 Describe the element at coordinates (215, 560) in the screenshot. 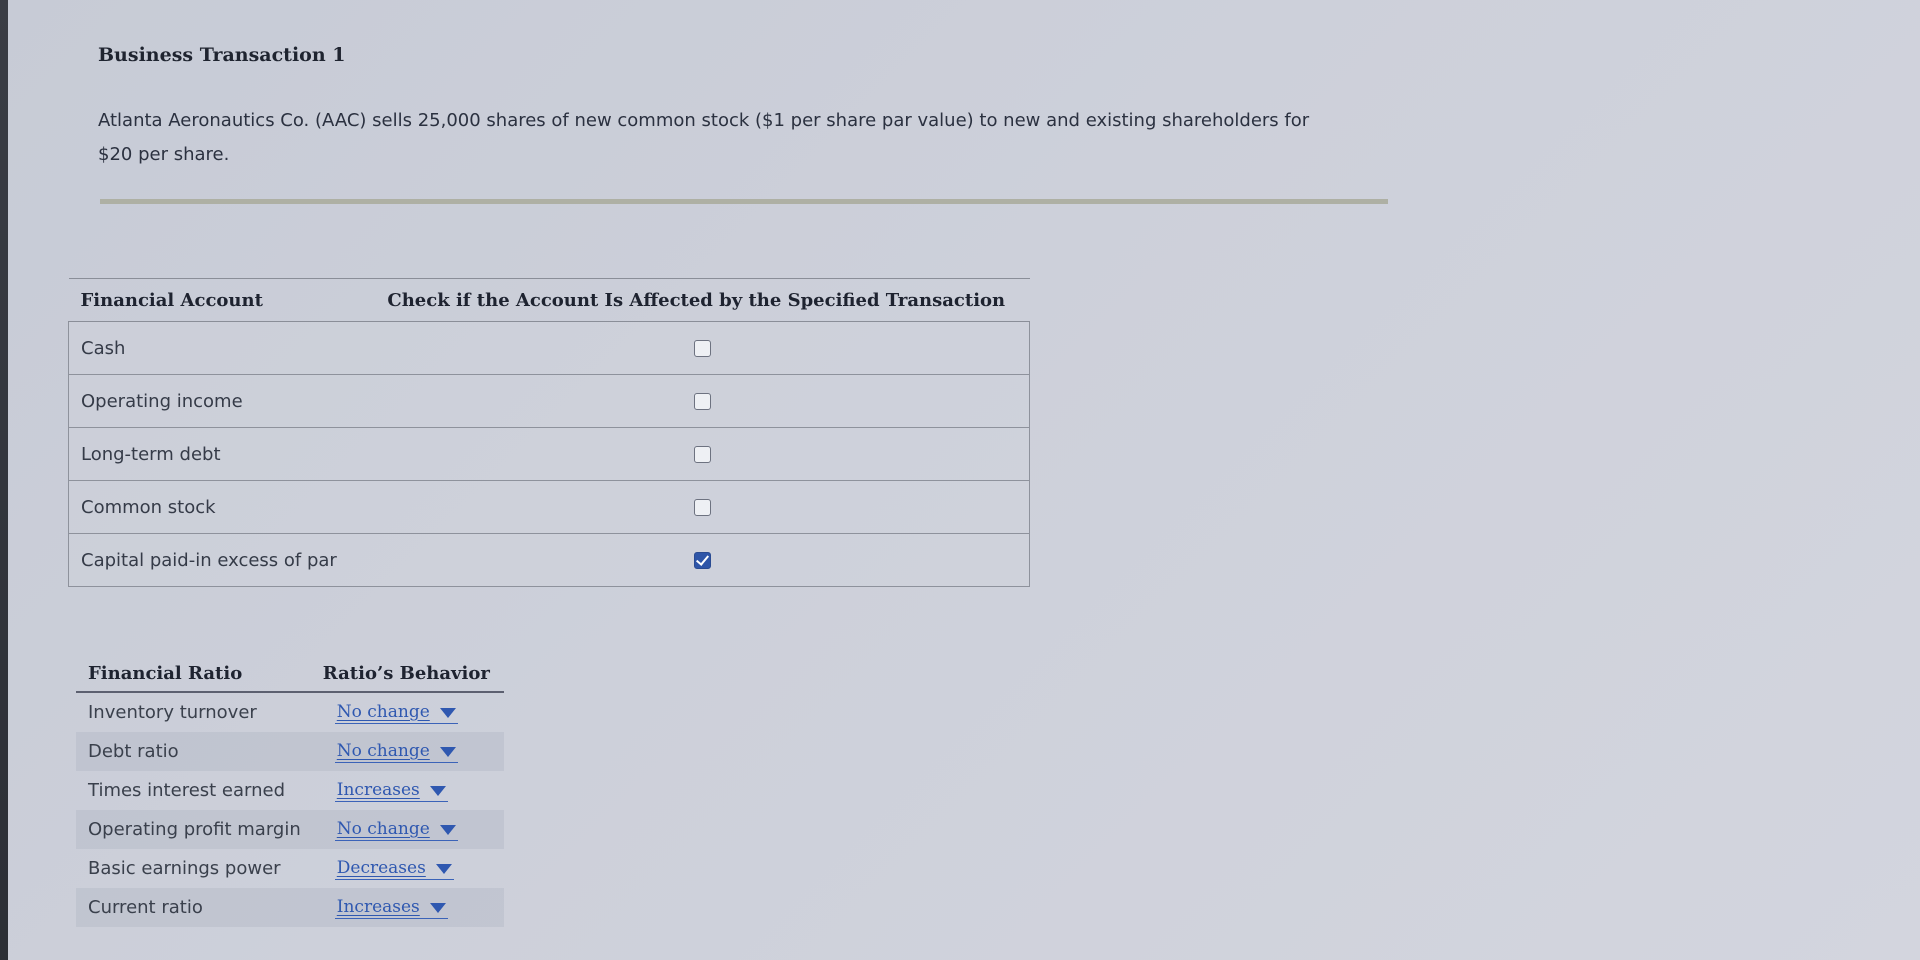

I see `account-label: Capital paid-in excess of par` at that location.